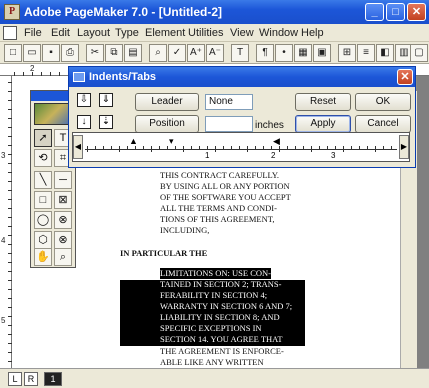 The width and height of the screenshot is (429, 388). Describe the element at coordinates (63, 220) in the screenshot. I see `ellipse-frame-tool-icon: ⊗` at that location.